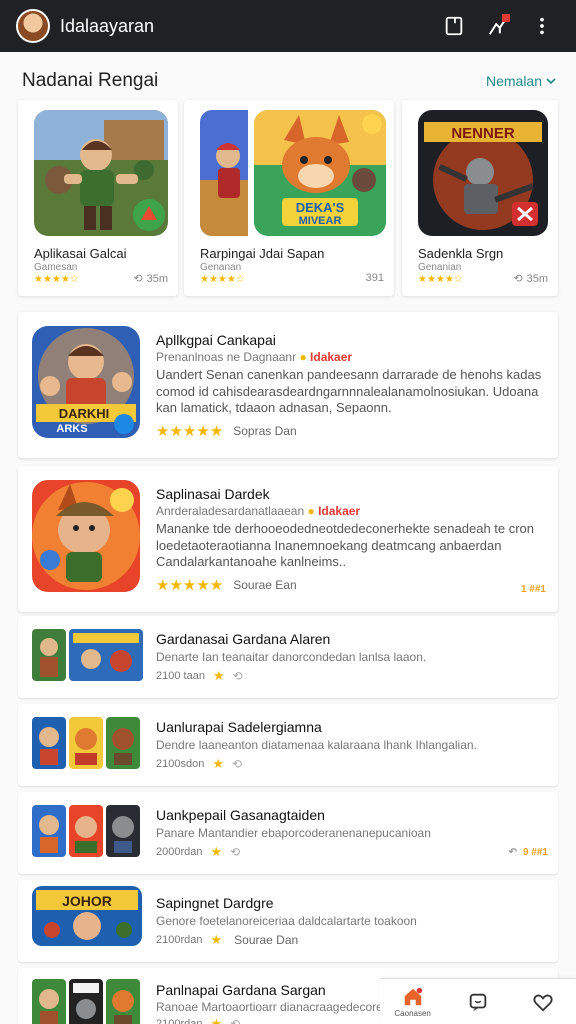  Describe the element at coordinates (80, 253) in the screenshot. I see `card-name: Aplikasai Galcai` at that location.